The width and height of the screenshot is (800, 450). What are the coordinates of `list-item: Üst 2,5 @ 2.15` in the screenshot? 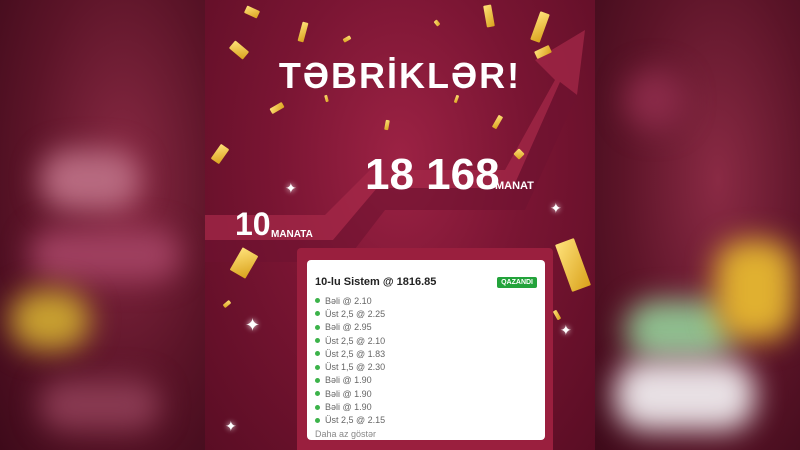 It's located at (426, 420).